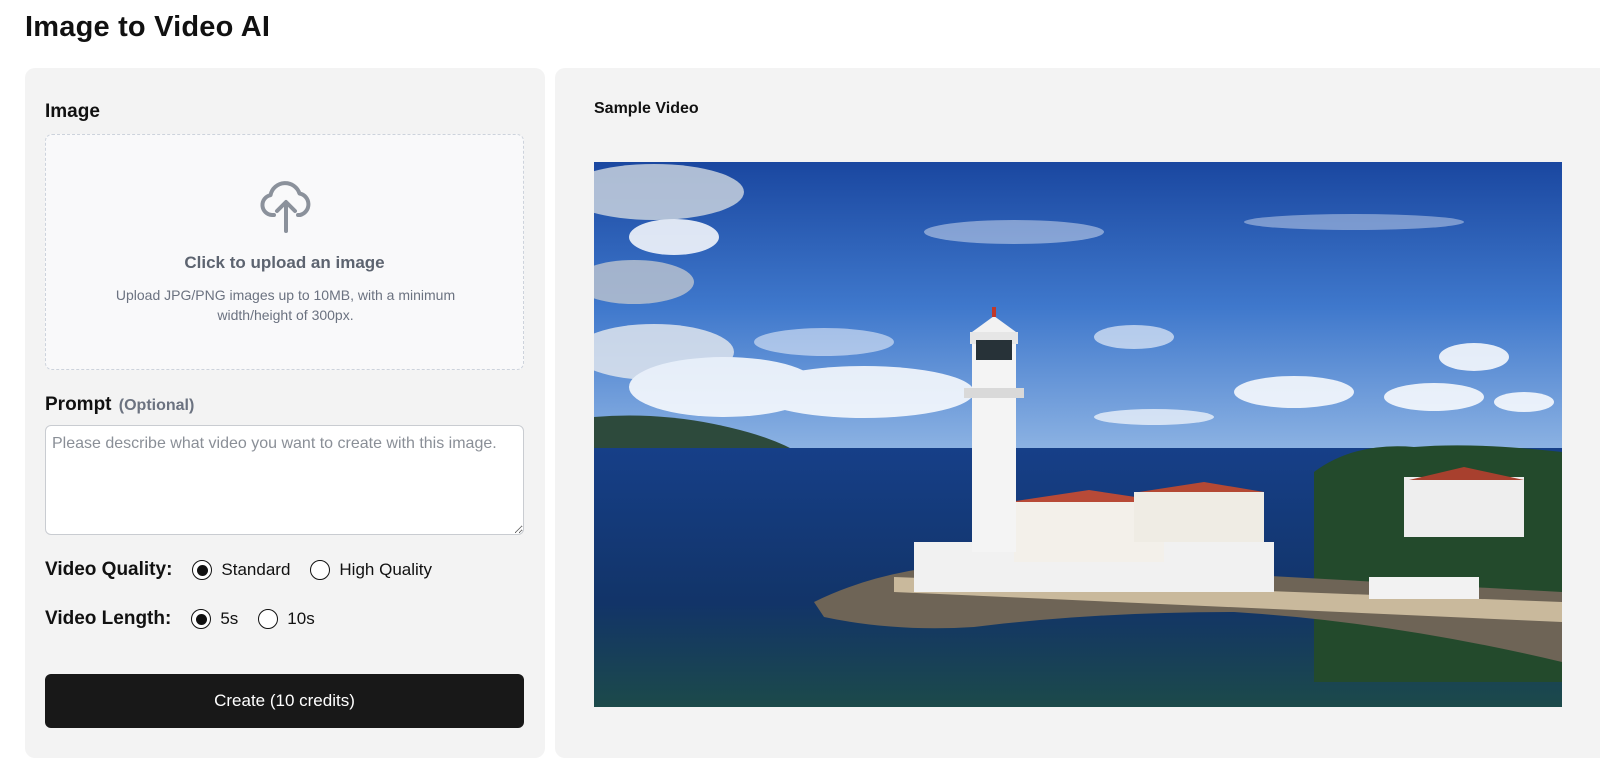  Describe the element at coordinates (286, 619) in the screenshot. I see `length-10s-radio: 10s` at that location.